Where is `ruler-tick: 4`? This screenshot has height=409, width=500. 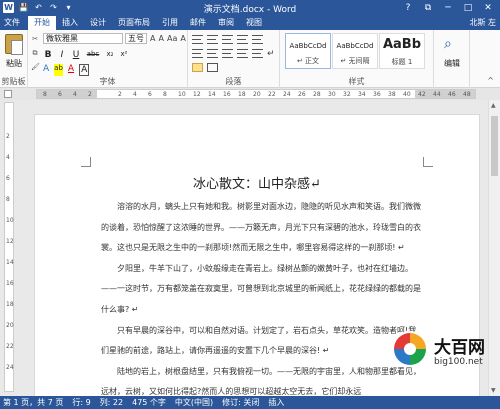 ruler-tick: 4 is located at coordinates (75, 94).